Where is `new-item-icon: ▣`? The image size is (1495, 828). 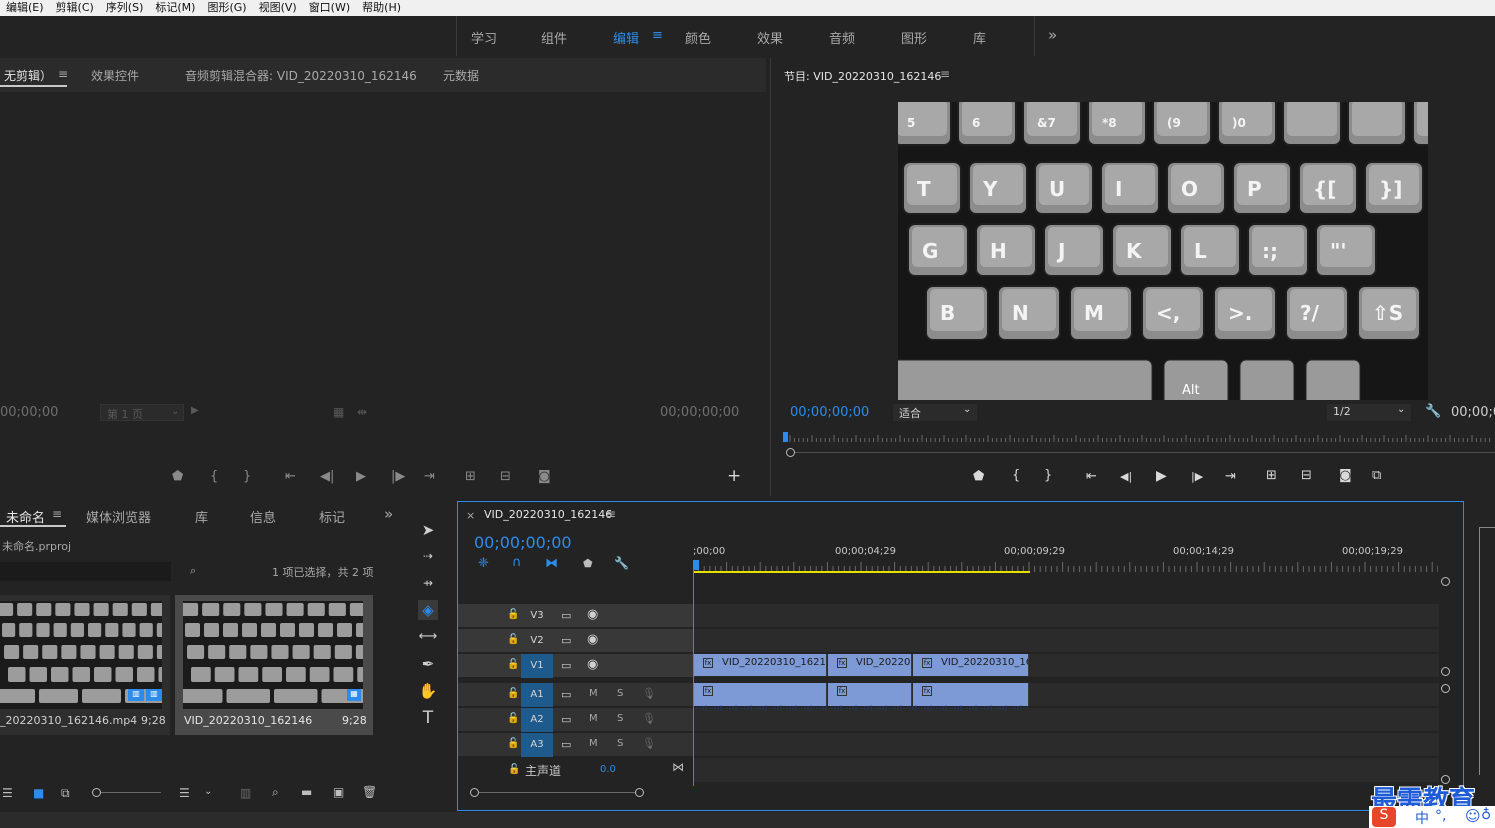 new-item-icon: ▣ is located at coordinates (338, 792).